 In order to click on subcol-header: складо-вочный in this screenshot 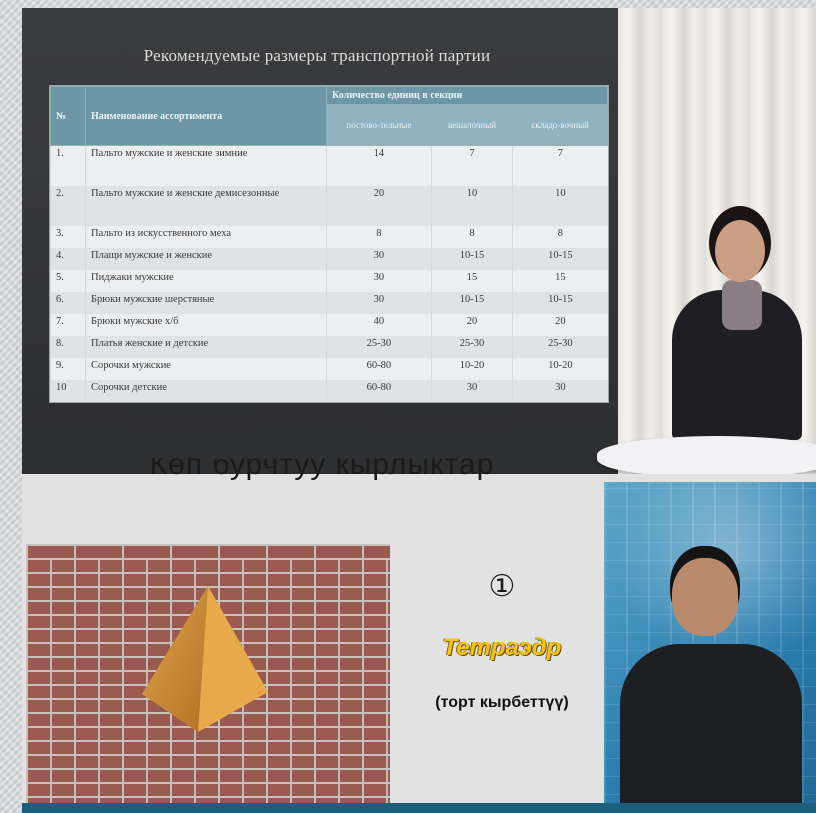, I will do `click(560, 125)`.